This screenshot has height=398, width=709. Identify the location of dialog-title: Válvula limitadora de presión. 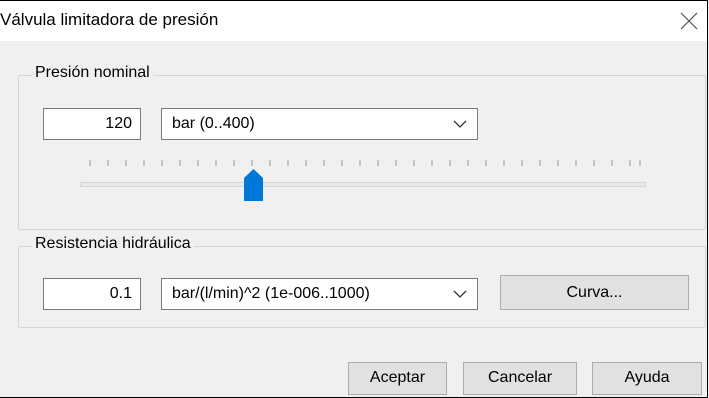
(109, 19).